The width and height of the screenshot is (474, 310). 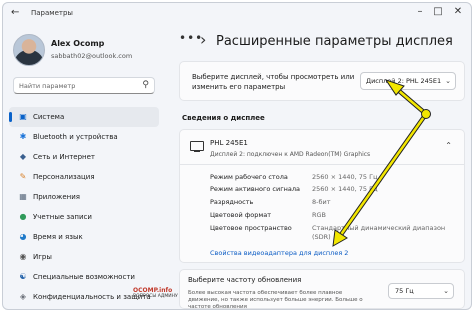 I want to click on search-box: ⚲, so click(x=84, y=85).